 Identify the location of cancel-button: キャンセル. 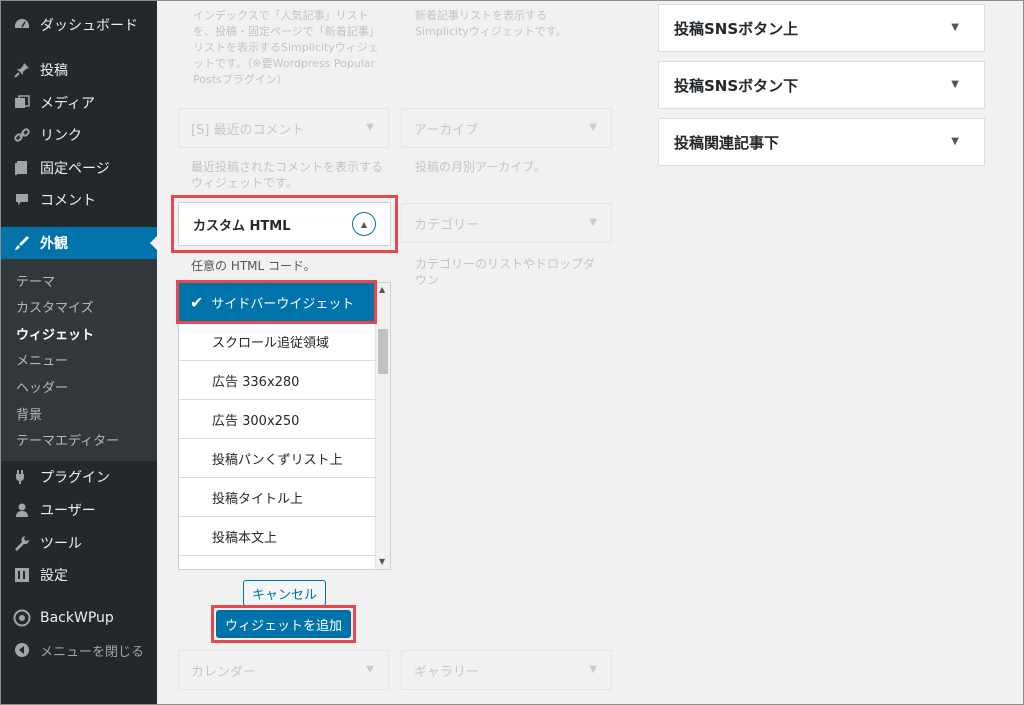
(284, 593).